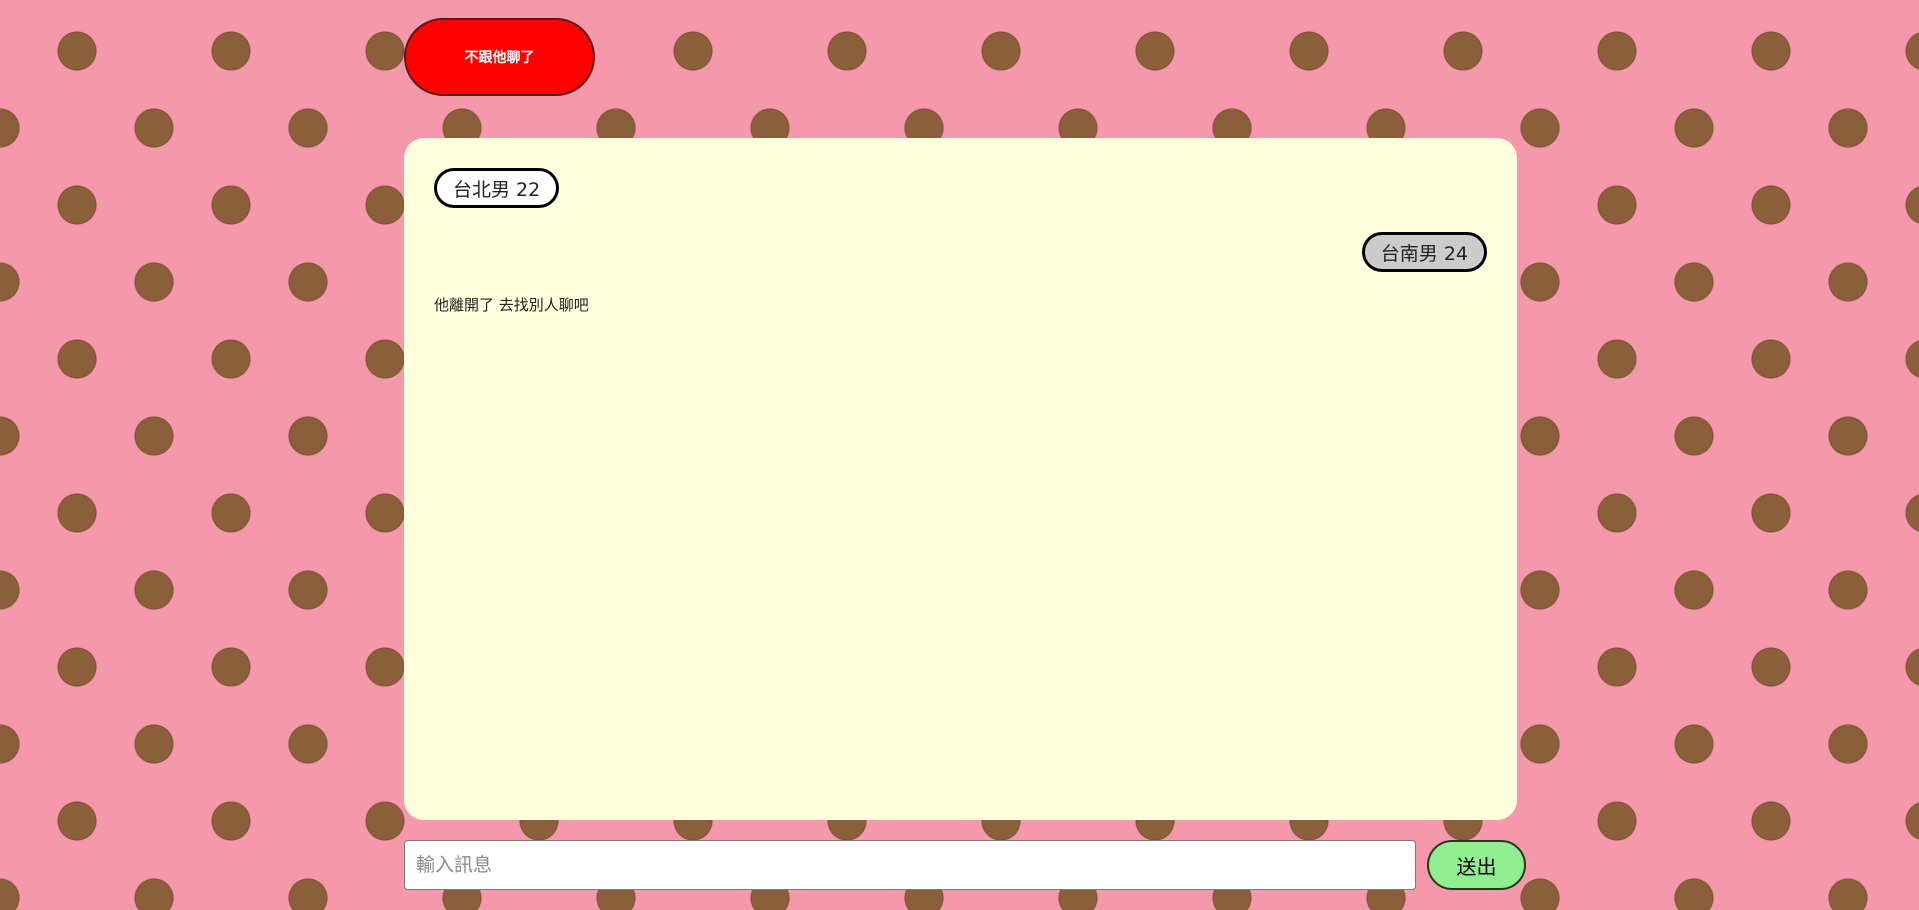 This screenshot has height=910, width=1919. What do you see at coordinates (499, 57) in the screenshot?
I see `leave-chat-button: 不跟他聊了` at bounding box center [499, 57].